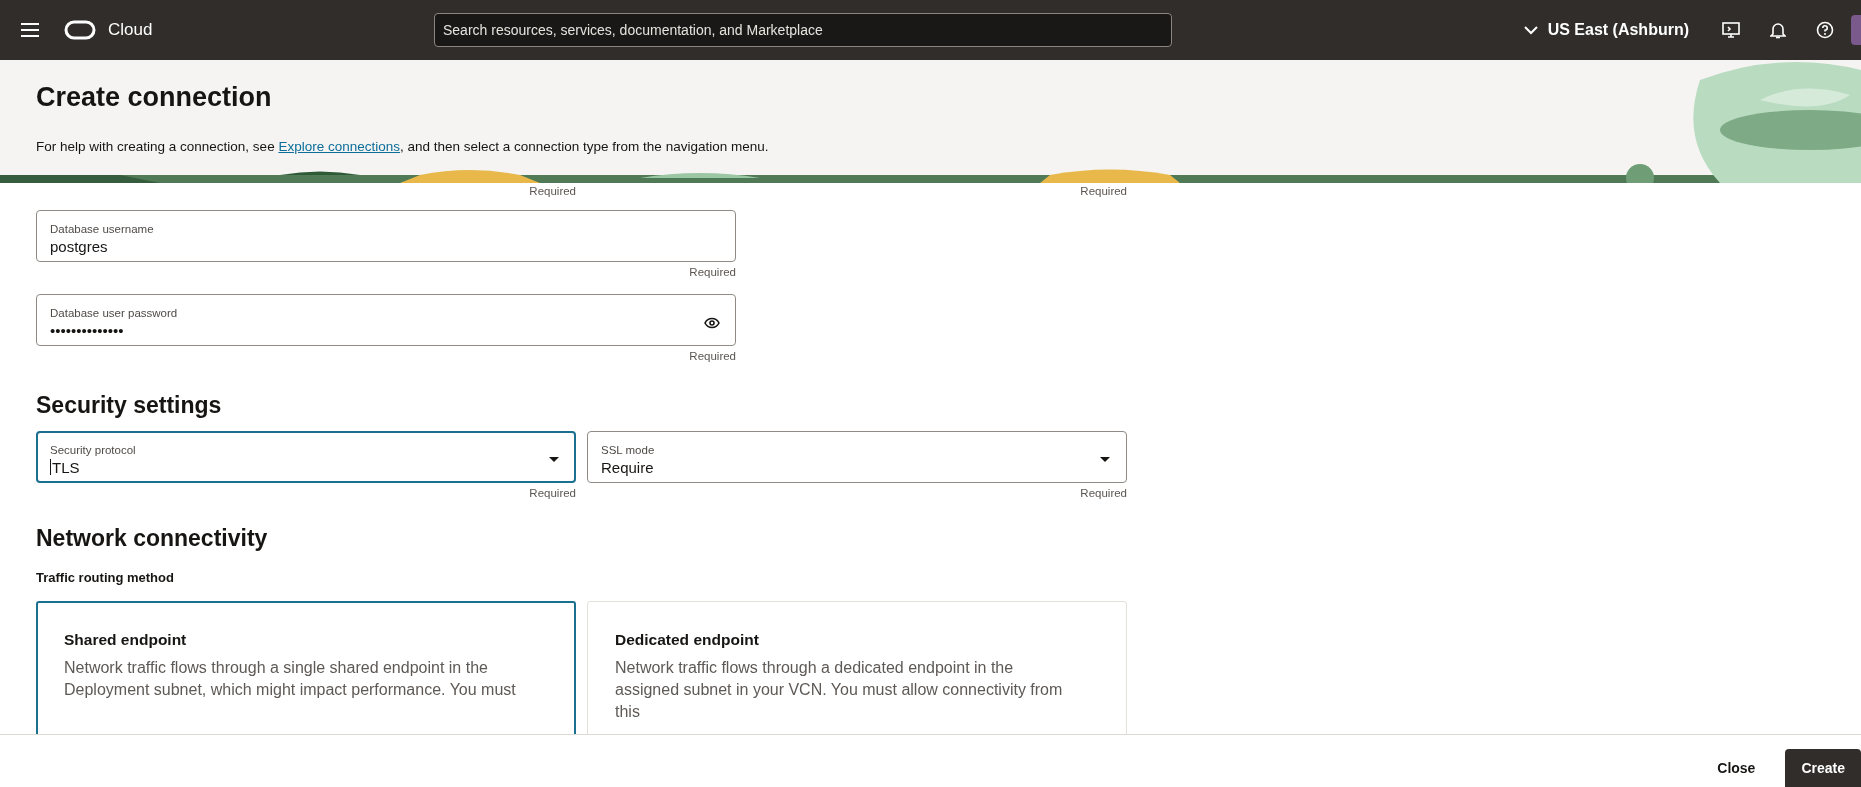 The height and width of the screenshot is (787, 1861). I want to click on option-title: Dedicated endpoint, so click(687, 640).